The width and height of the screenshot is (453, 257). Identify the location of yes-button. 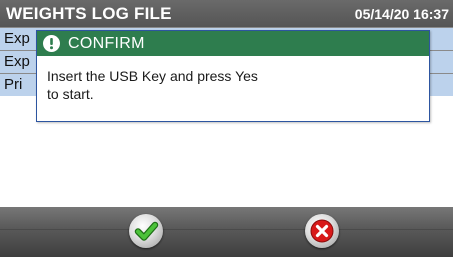
(146, 231).